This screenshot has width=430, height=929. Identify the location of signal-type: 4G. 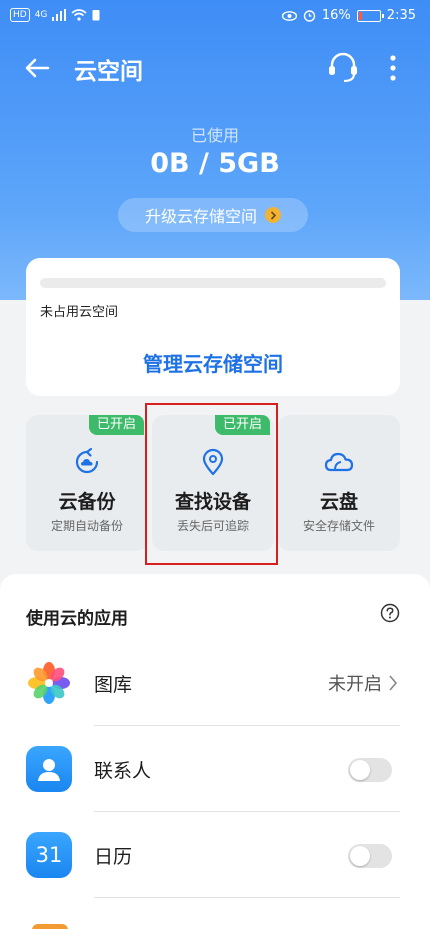
(41, 15).